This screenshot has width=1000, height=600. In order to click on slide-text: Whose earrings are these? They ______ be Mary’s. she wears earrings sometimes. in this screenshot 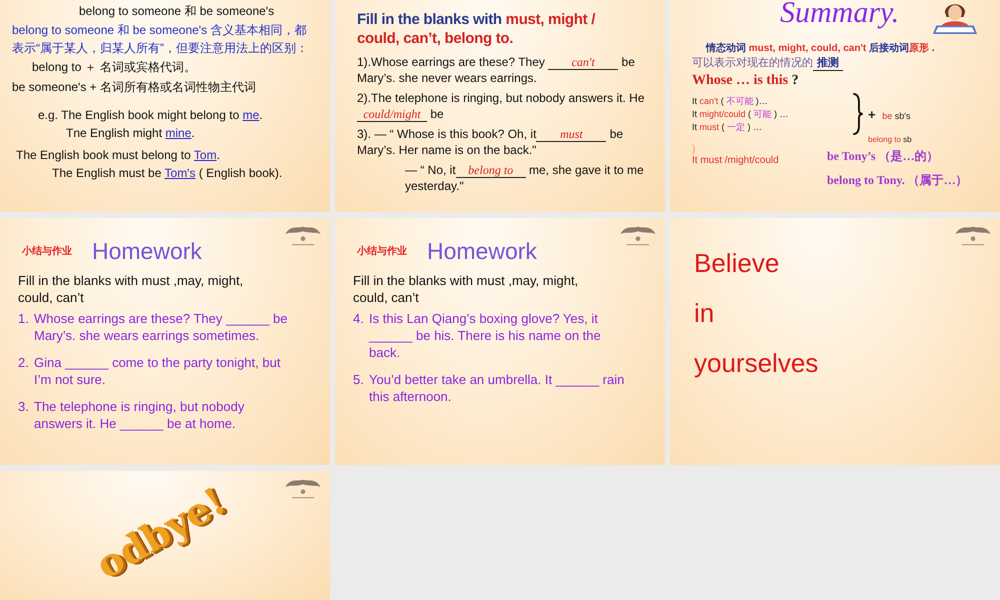, I will do `click(161, 327)`.